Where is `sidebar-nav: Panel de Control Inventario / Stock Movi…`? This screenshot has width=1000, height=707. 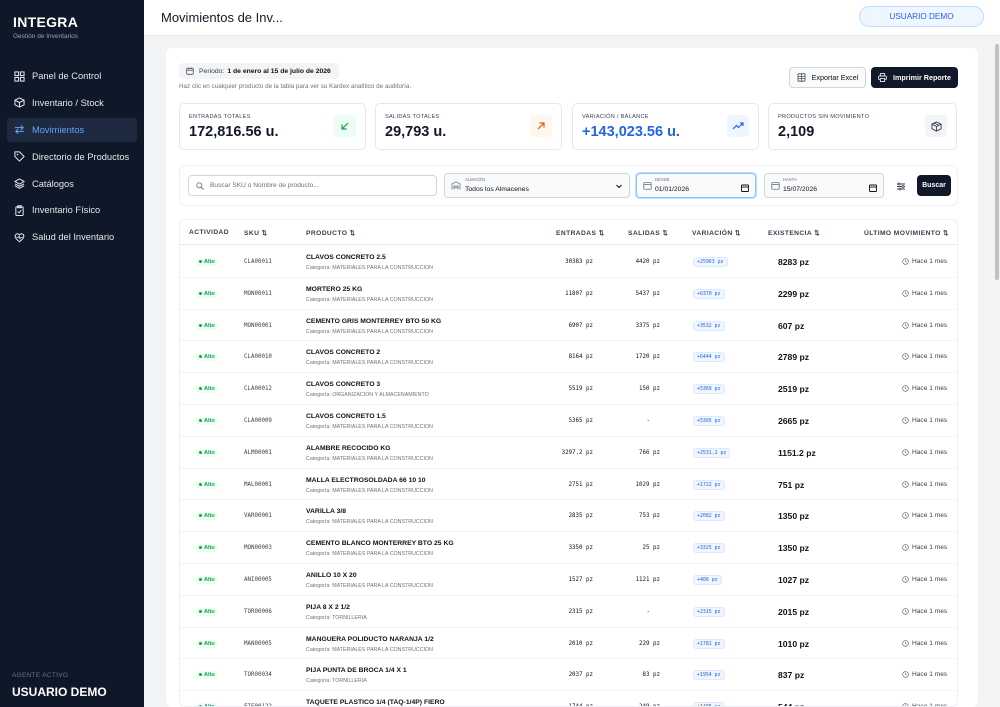 sidebar-nav: Panel de Control Inventario / Stock Movi… is located at coordinates (72, 158).